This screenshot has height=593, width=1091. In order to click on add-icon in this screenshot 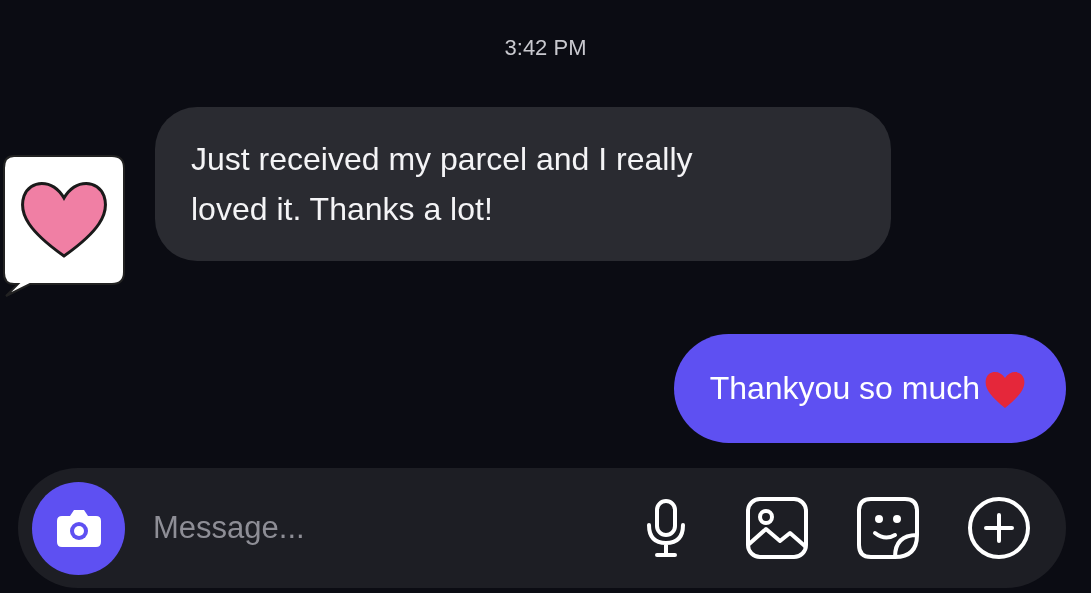, I will do `click(999, 528)`.